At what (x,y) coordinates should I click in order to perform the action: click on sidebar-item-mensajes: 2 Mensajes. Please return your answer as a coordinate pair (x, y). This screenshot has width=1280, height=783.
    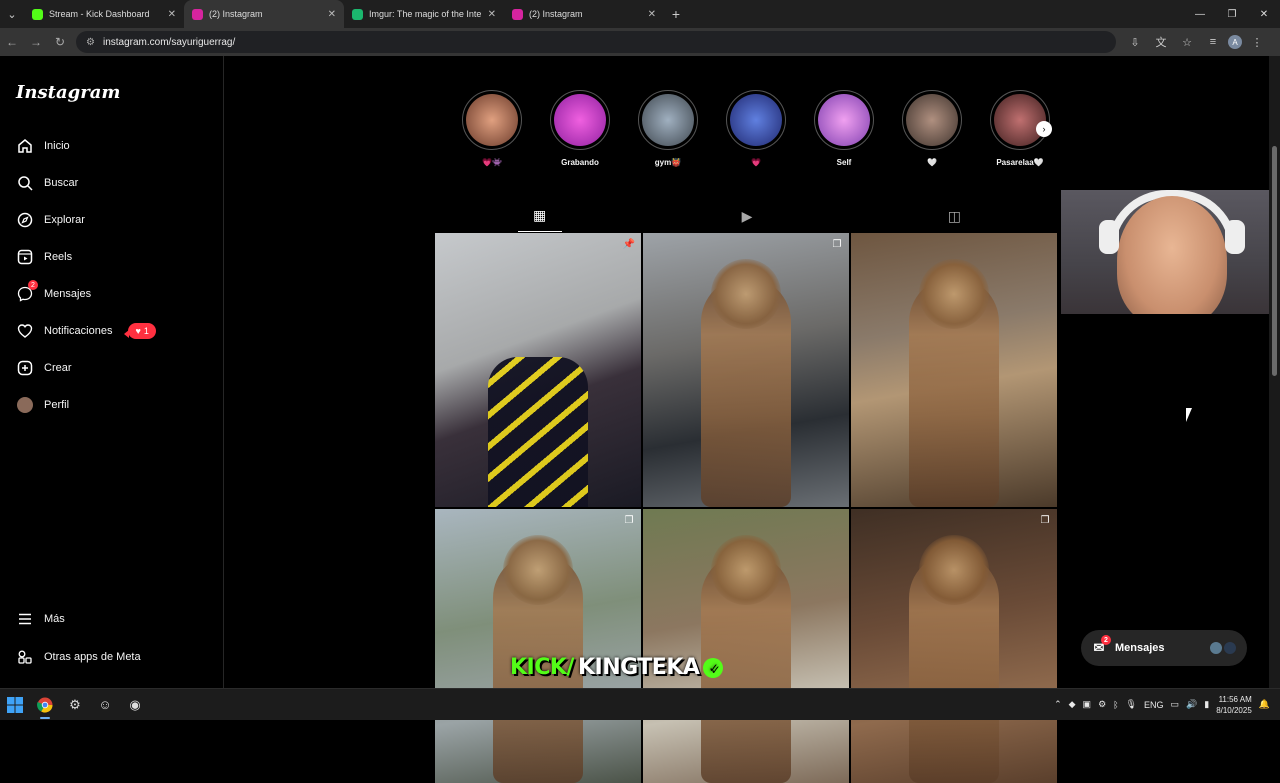
    Looking at the image, I should click on (53, 292).